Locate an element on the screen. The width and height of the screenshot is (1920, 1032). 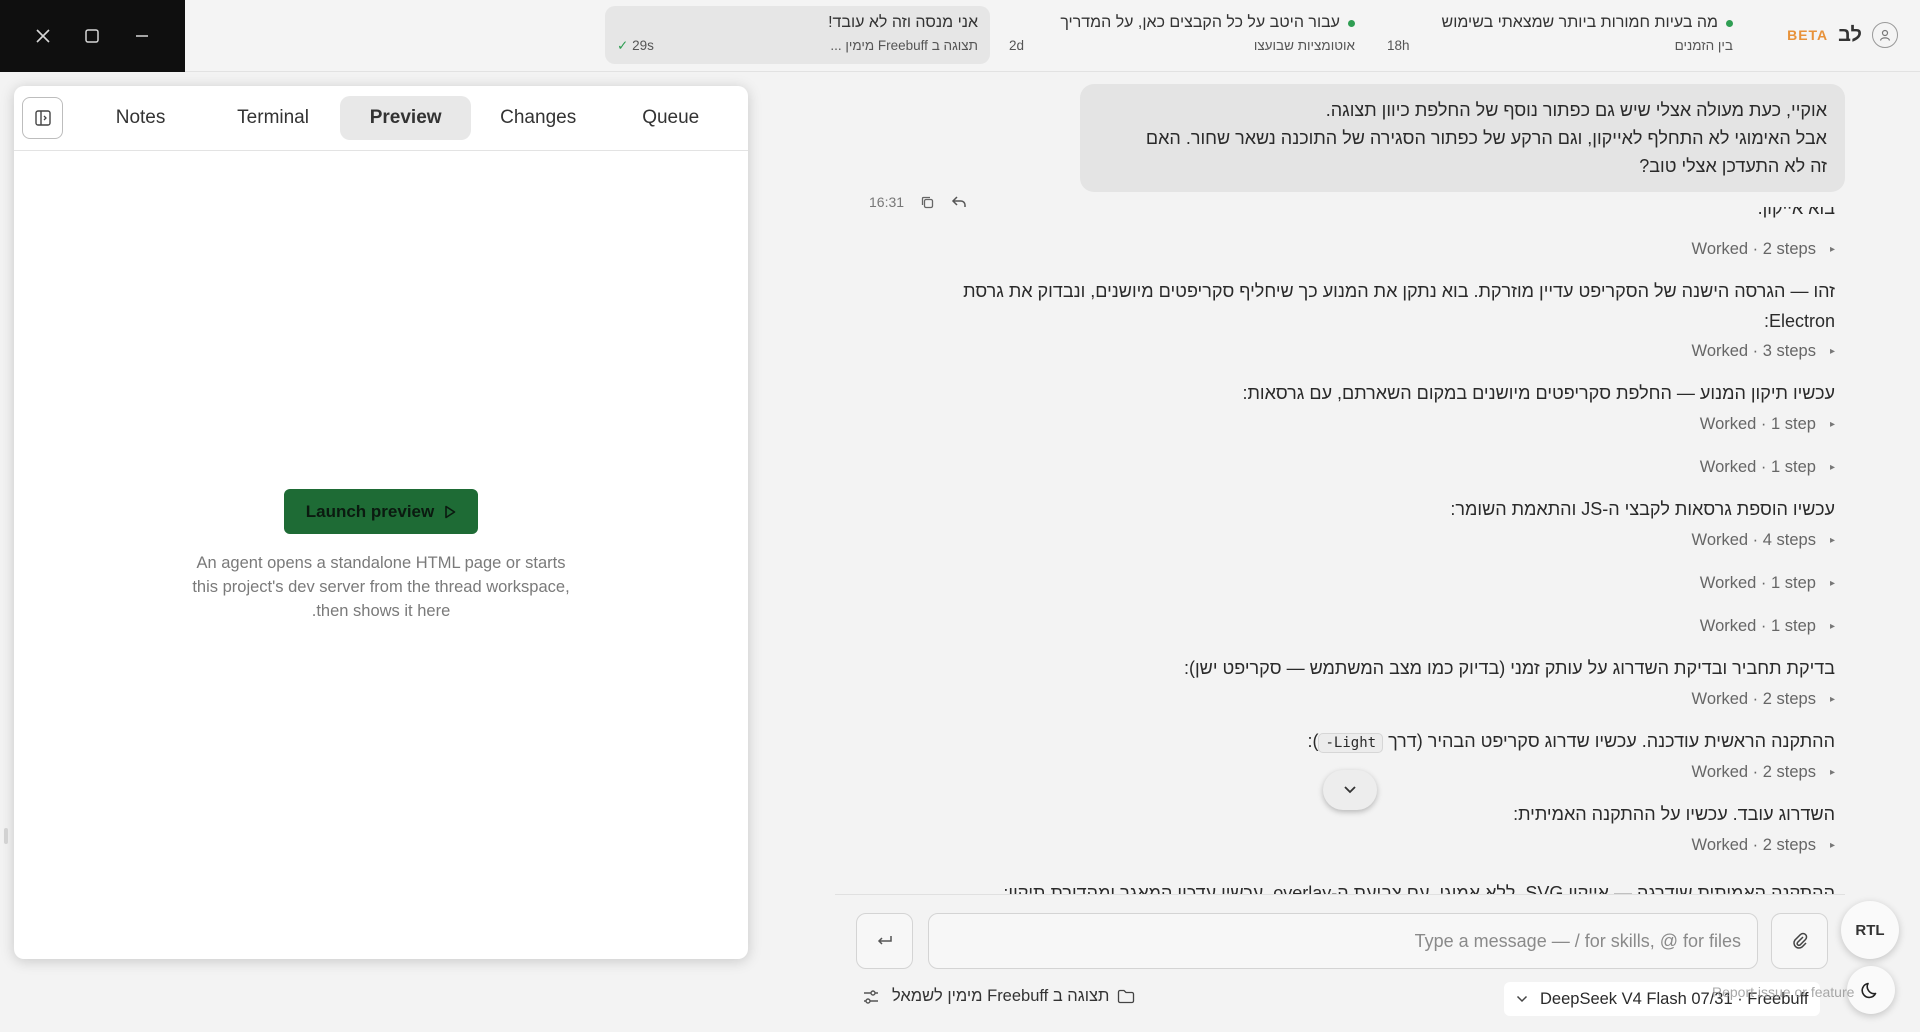
tab-title: מה בעיות חמורות ביותר שמצאתי בשימוש is located at coordinates (1579, 22).